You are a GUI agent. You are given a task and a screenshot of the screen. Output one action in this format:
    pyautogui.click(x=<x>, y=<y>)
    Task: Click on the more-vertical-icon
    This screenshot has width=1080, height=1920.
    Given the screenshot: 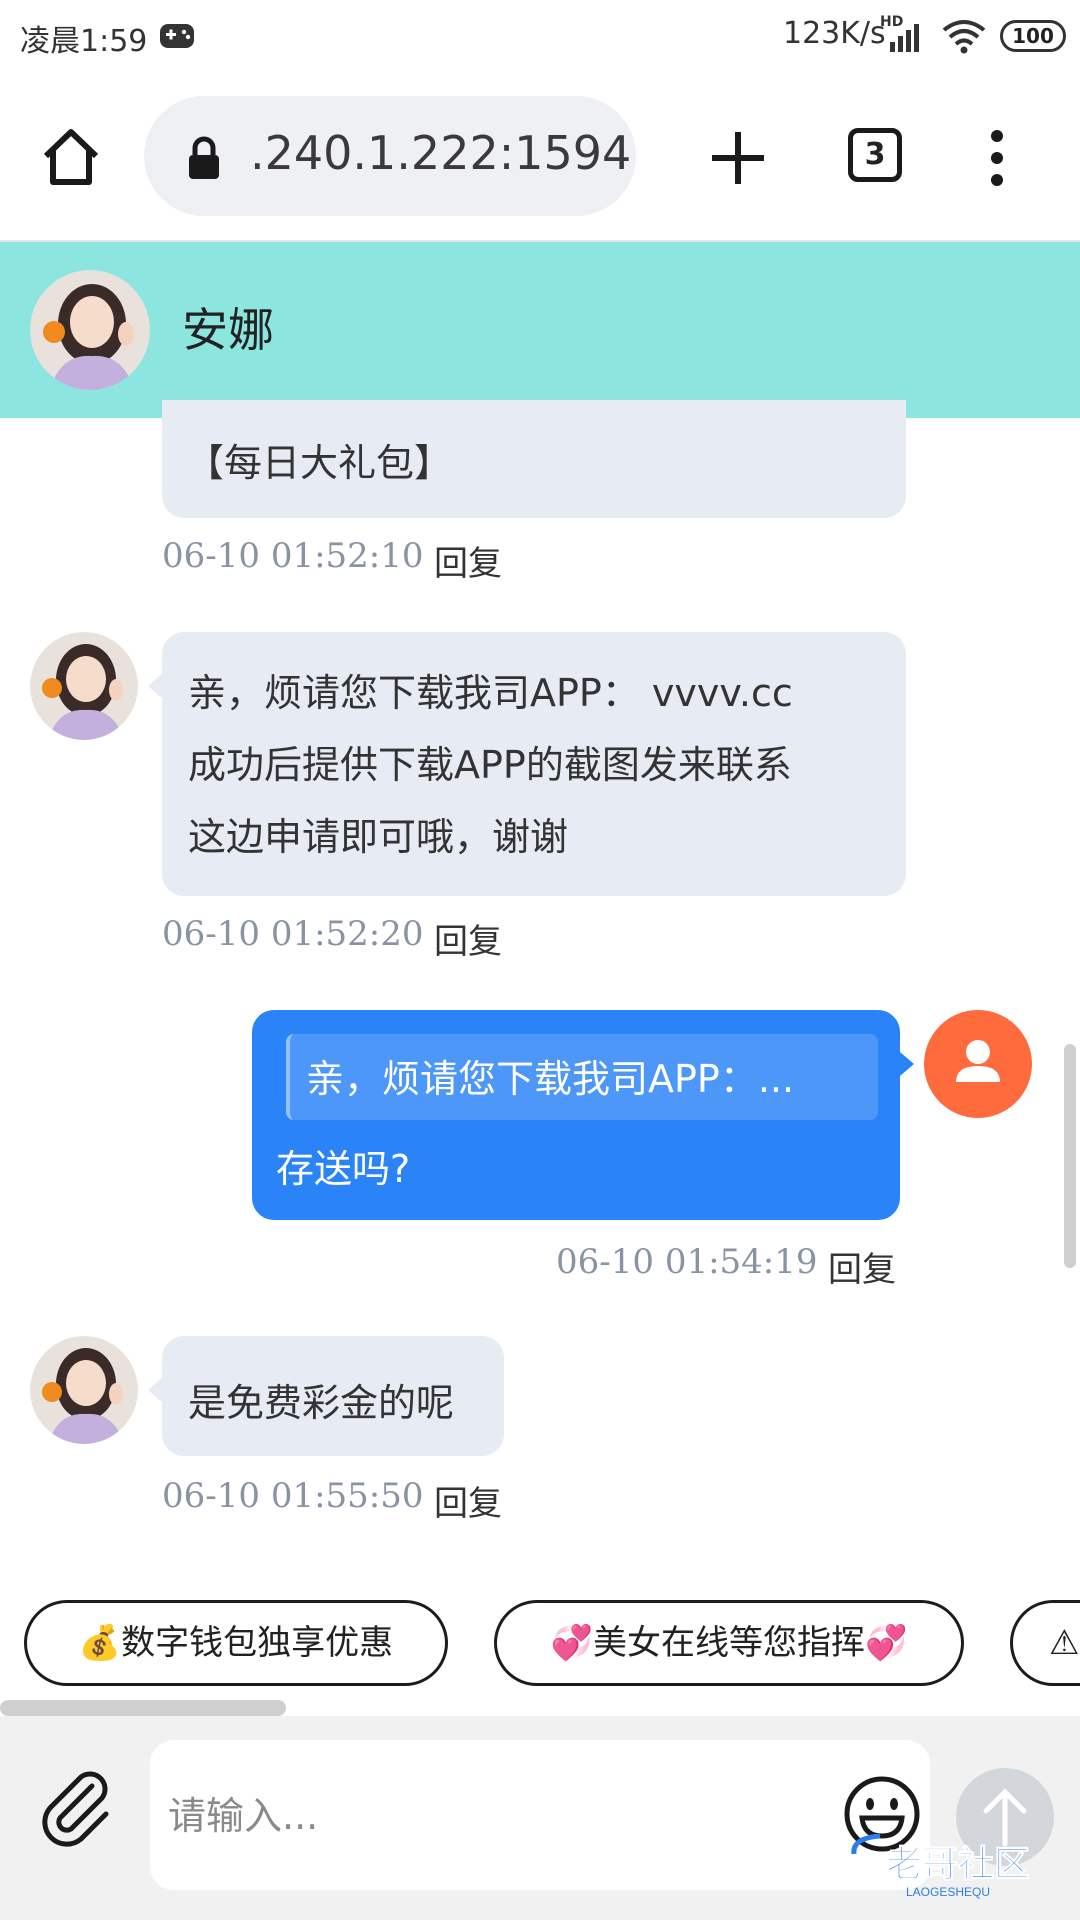 What is the action you would take?
    pyautogui.click(x=997, y=158)
    